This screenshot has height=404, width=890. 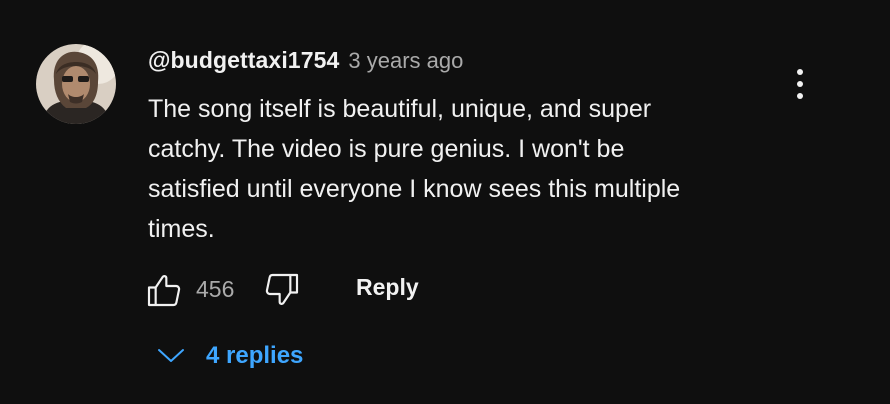 I want to click on comment-text-line: times., so click(x=181, y=229).